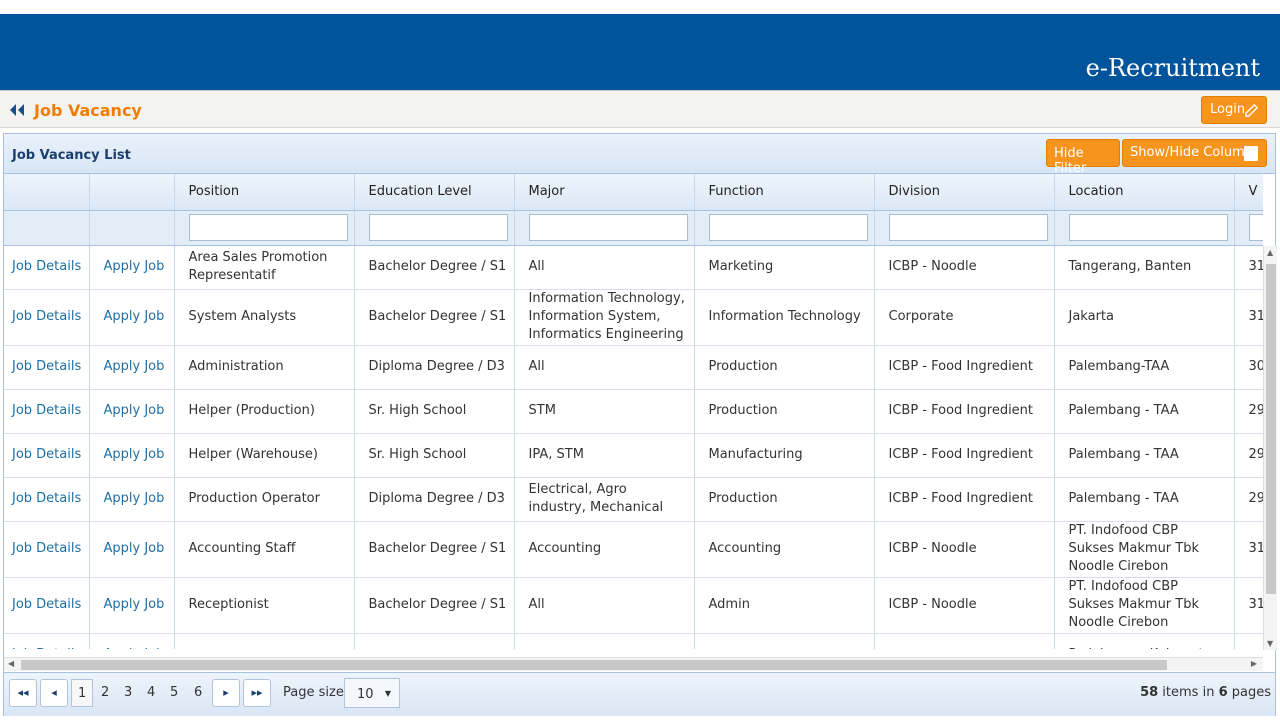  I want to click on cell-education: Diploma Degree / D3, so click(434, 367).